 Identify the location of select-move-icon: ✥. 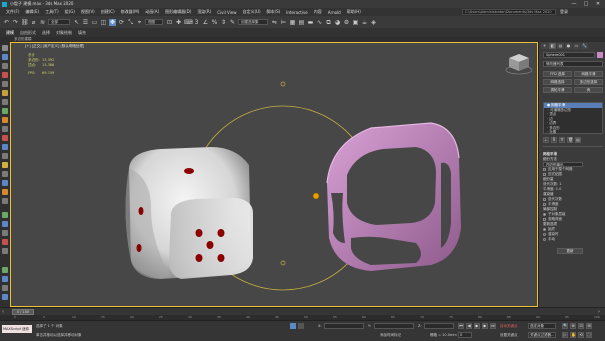
(112, 22).